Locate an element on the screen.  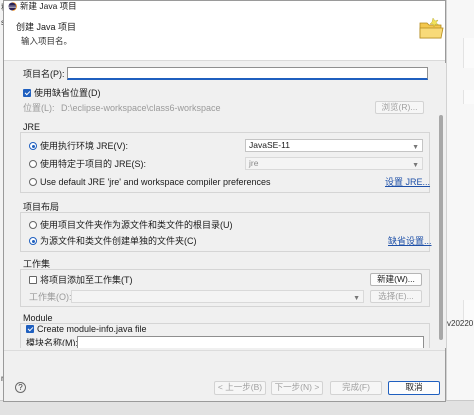
wizard-header: 创建 Java 项目 输入项目名。 is located at coordinates (224, 36).